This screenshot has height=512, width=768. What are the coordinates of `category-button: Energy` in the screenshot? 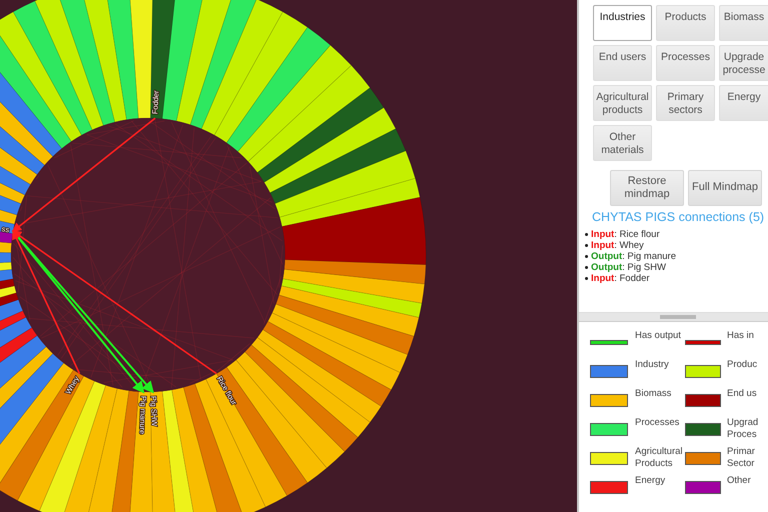 It's located at (743, 103).